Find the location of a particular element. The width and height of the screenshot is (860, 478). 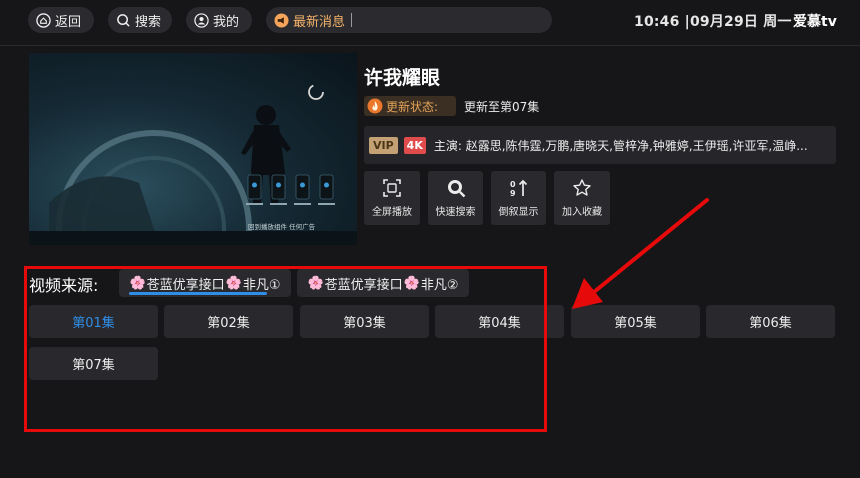

episode-button-03: 第03集 is located at coordinates (364, 321).